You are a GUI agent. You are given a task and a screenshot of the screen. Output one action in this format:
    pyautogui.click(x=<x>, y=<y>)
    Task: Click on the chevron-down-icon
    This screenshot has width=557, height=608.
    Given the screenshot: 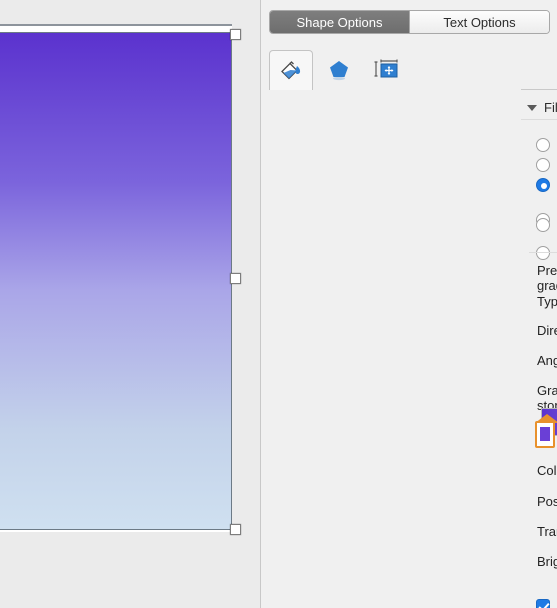 What is the action you would take?
    pyautogui.click(x=532, y=107)
    